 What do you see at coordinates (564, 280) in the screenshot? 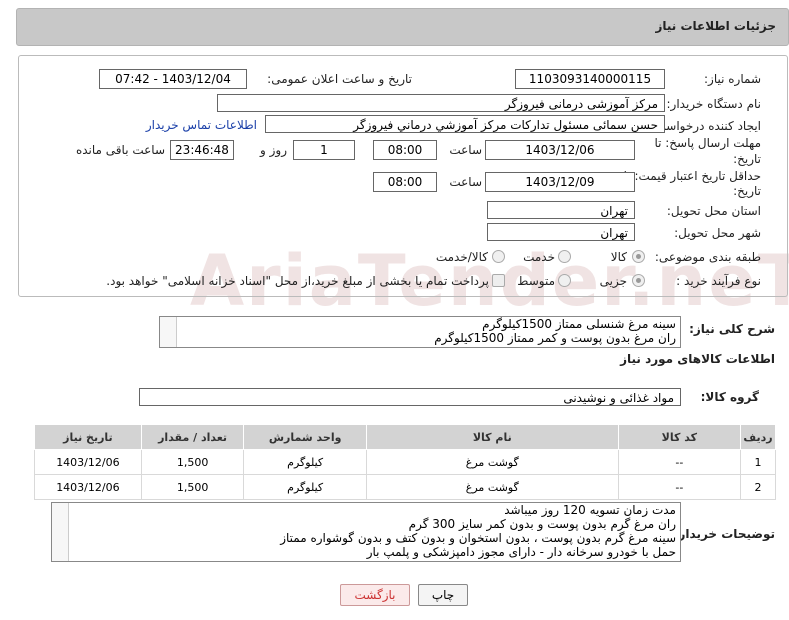
I see `process-medium-radio` at bounding box center [564, 280].